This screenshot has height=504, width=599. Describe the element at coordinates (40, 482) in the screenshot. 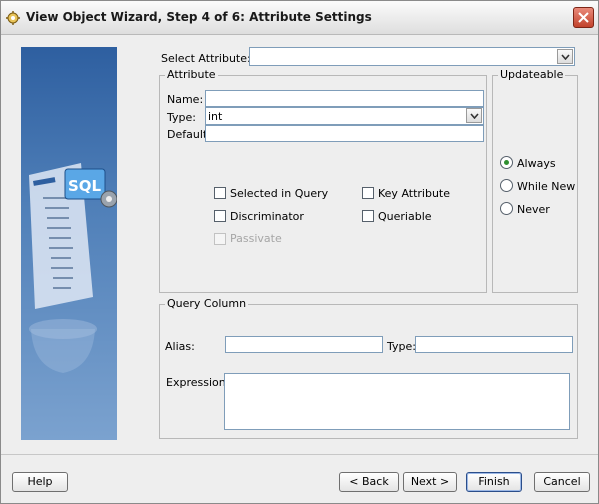

I see `help-button: Help` at that location.